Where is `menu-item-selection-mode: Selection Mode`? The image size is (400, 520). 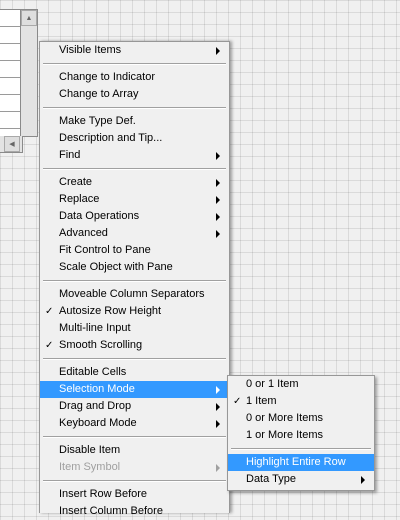 menu-item-selection-mode: Selection Mode is located at coordinates (134, 389).